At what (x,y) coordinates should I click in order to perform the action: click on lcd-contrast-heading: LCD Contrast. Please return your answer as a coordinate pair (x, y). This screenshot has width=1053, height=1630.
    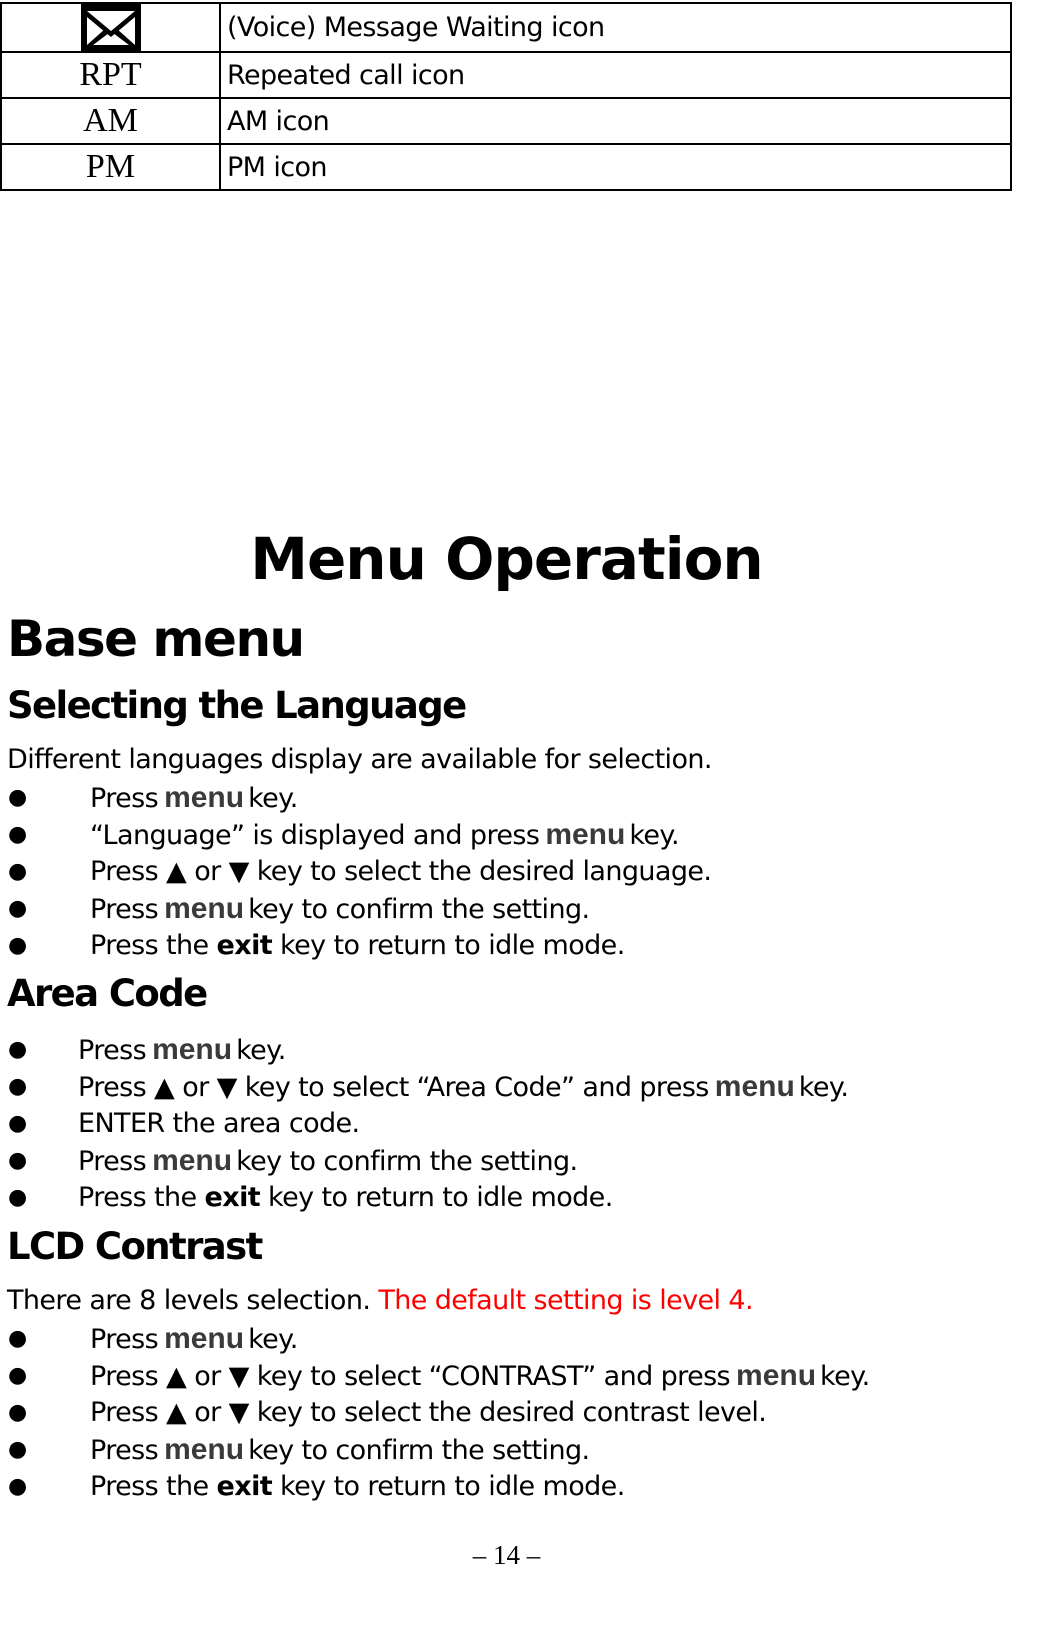
    Looking at the image, I should click on (135, 1246).